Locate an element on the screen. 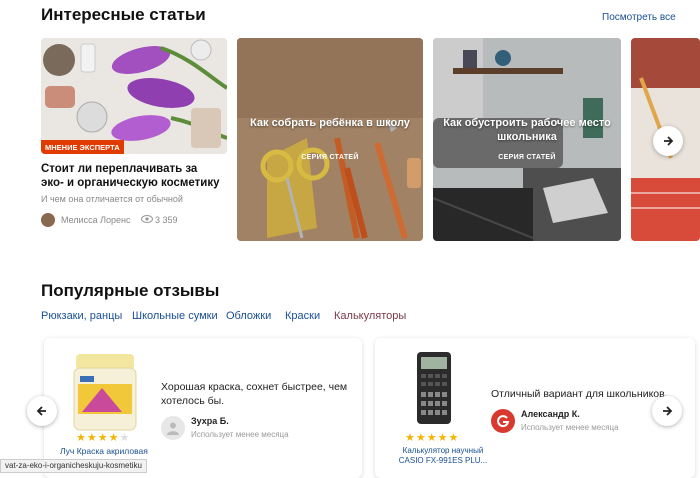 This screenshot has width=700, height=478. author-avatar is located at coordinates (48, 220).